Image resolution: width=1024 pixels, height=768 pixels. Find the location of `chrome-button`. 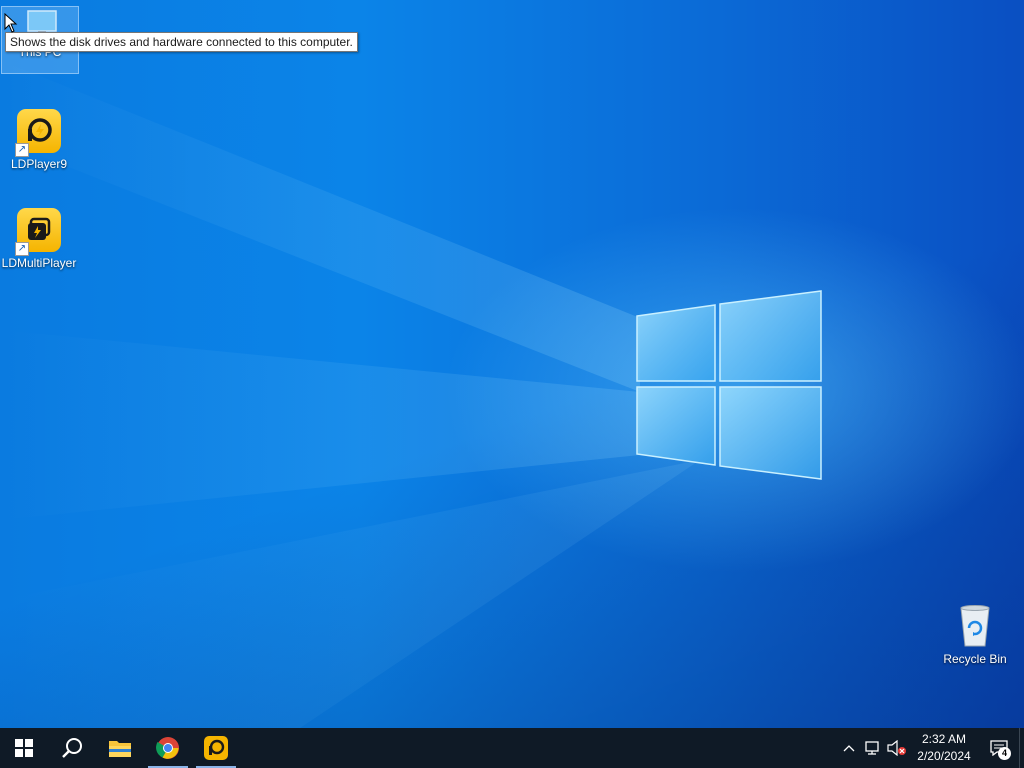

chrome-button is located at coordinates (168, 748).